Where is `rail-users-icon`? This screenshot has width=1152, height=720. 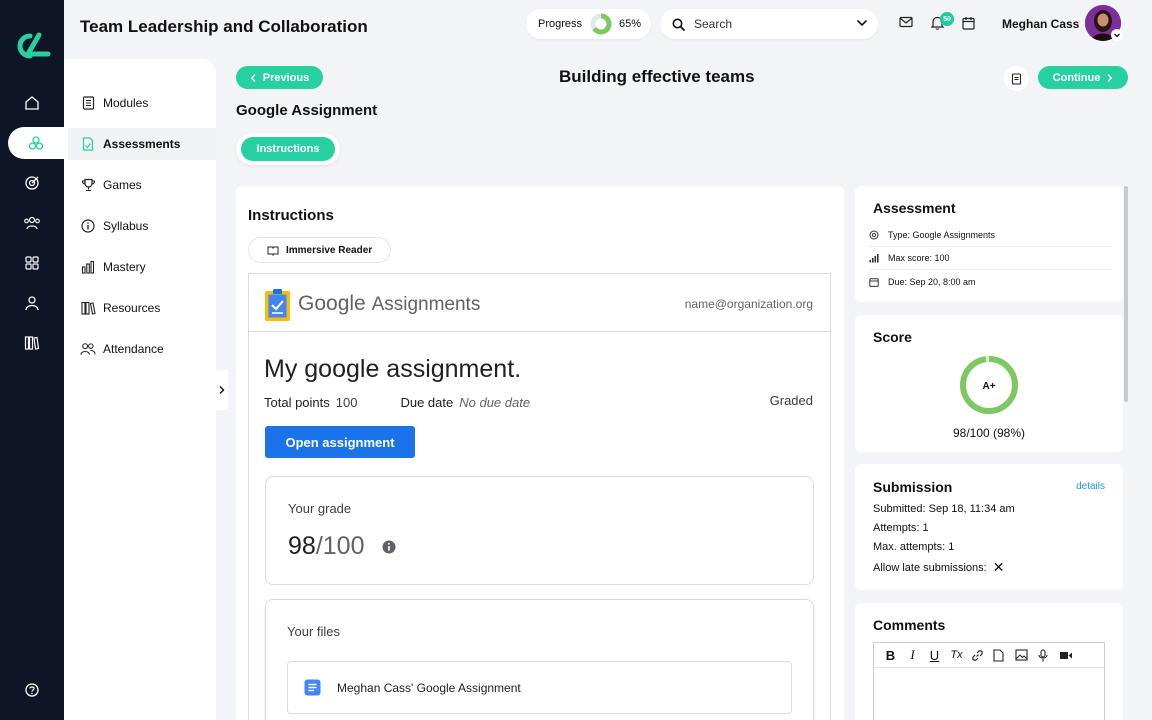
rail-users-icon is located at coordinates (32, 223).